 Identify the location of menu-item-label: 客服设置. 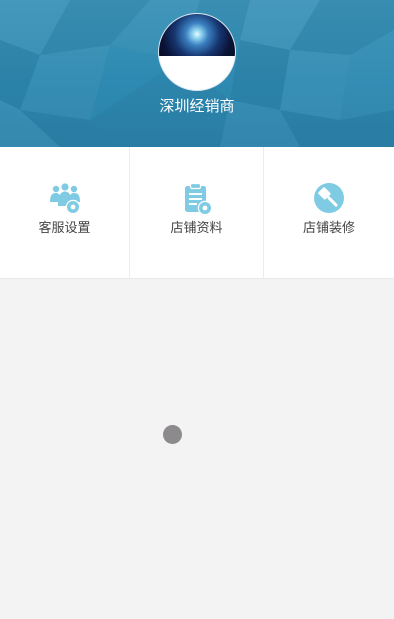
(64, 228).